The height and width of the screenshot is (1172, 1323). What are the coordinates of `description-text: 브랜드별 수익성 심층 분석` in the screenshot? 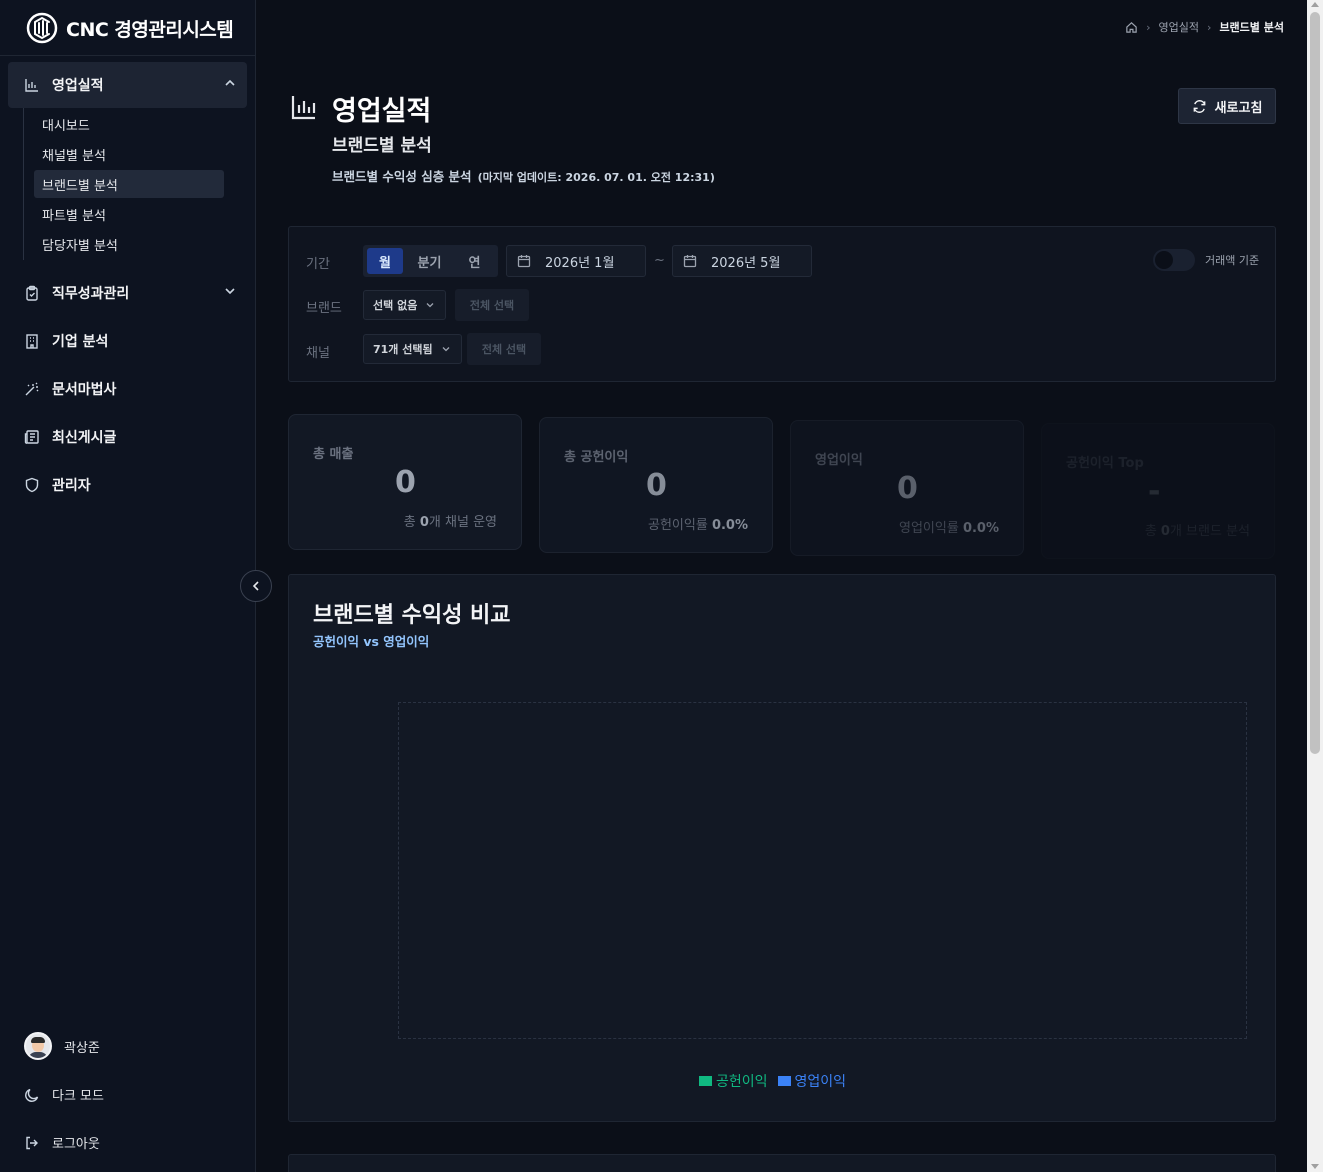 It's located at (402, 176).